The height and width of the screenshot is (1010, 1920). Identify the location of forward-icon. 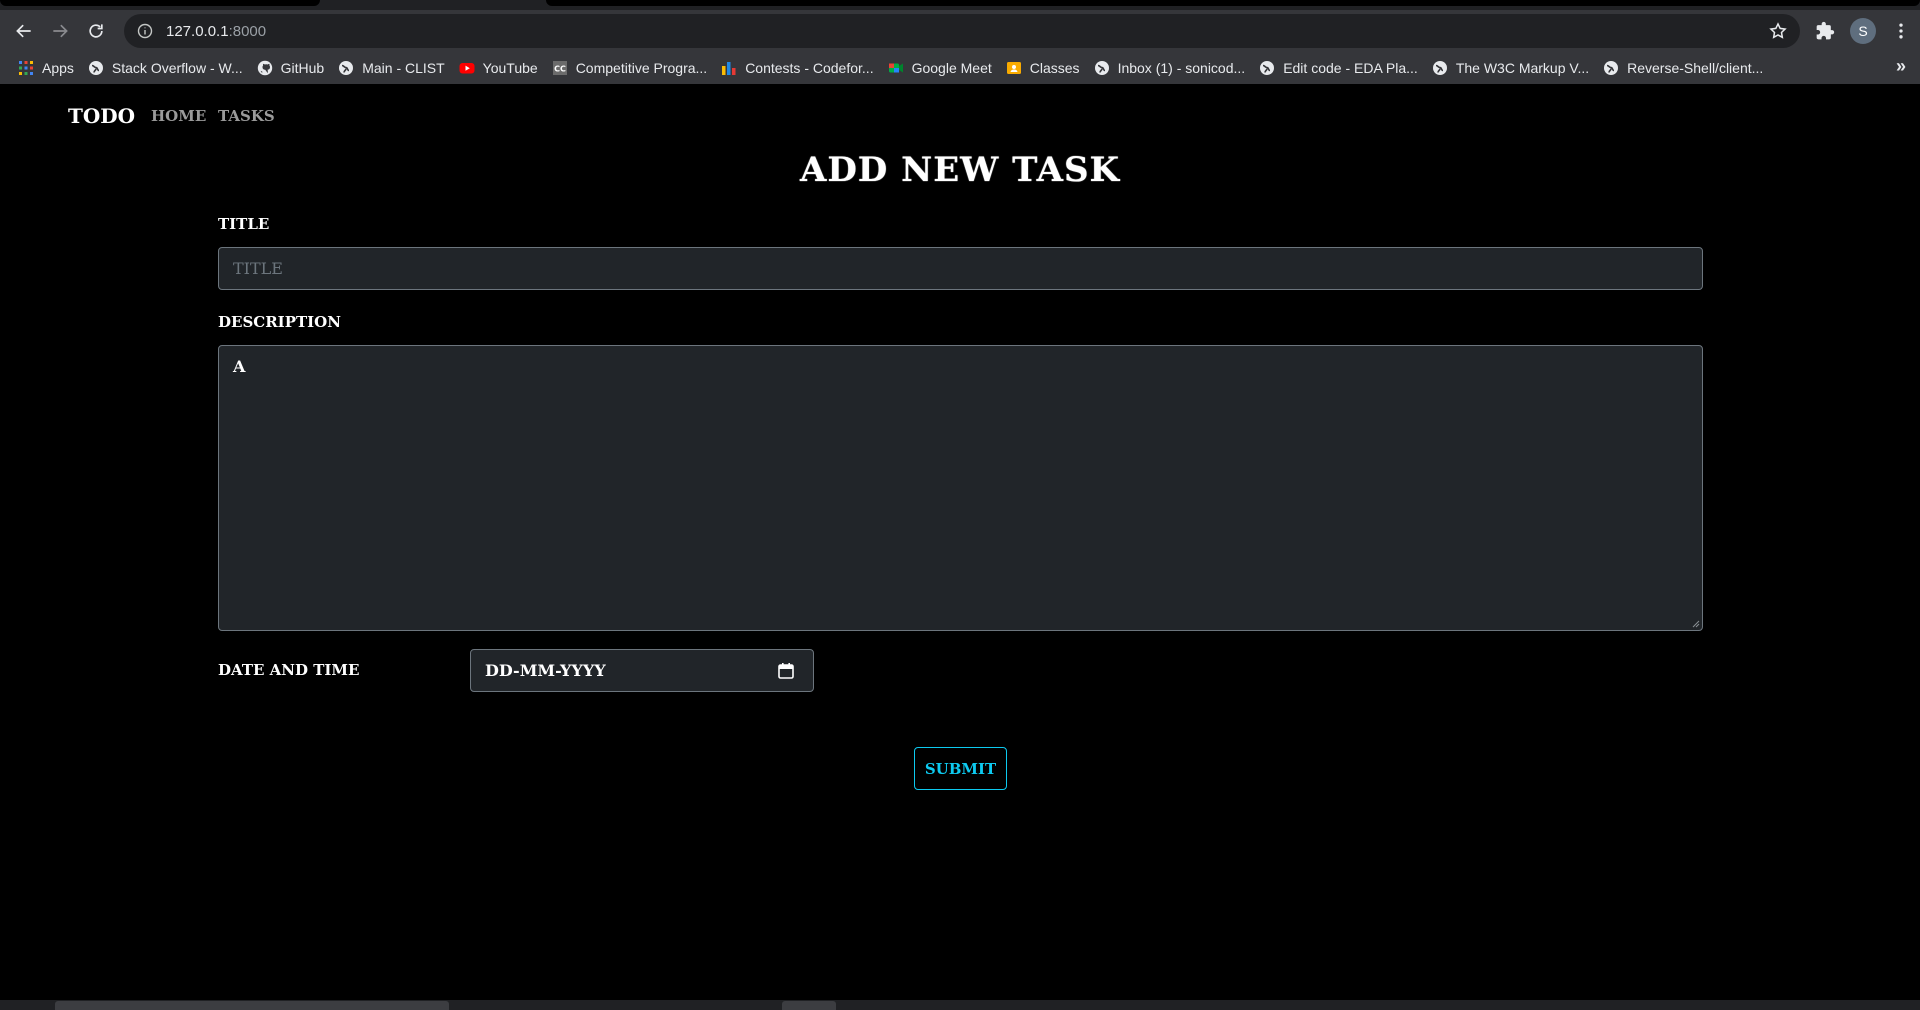
(60, 31).